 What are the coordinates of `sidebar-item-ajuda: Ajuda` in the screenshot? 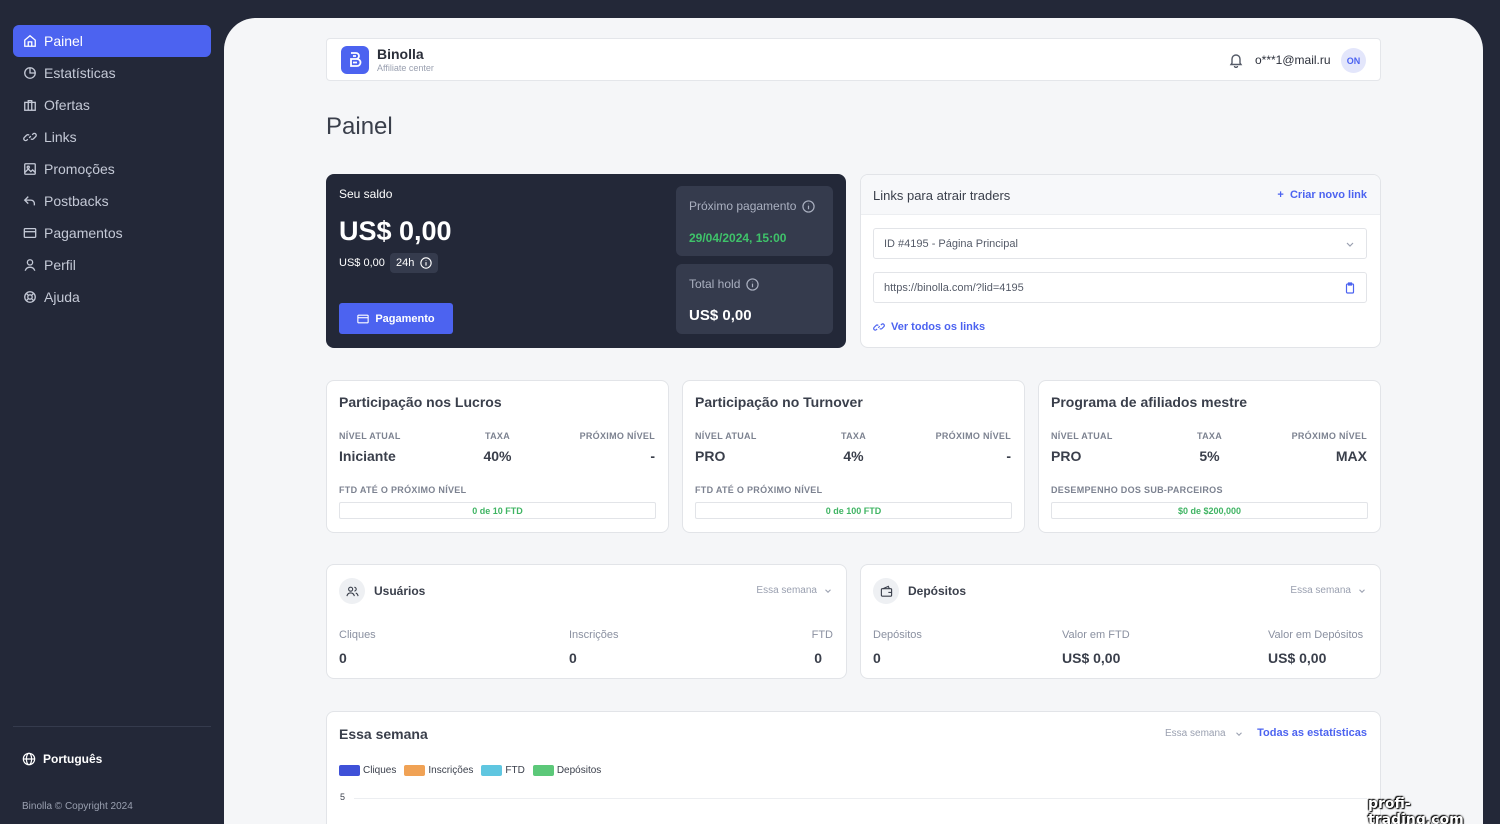 It's located at (112, 297).